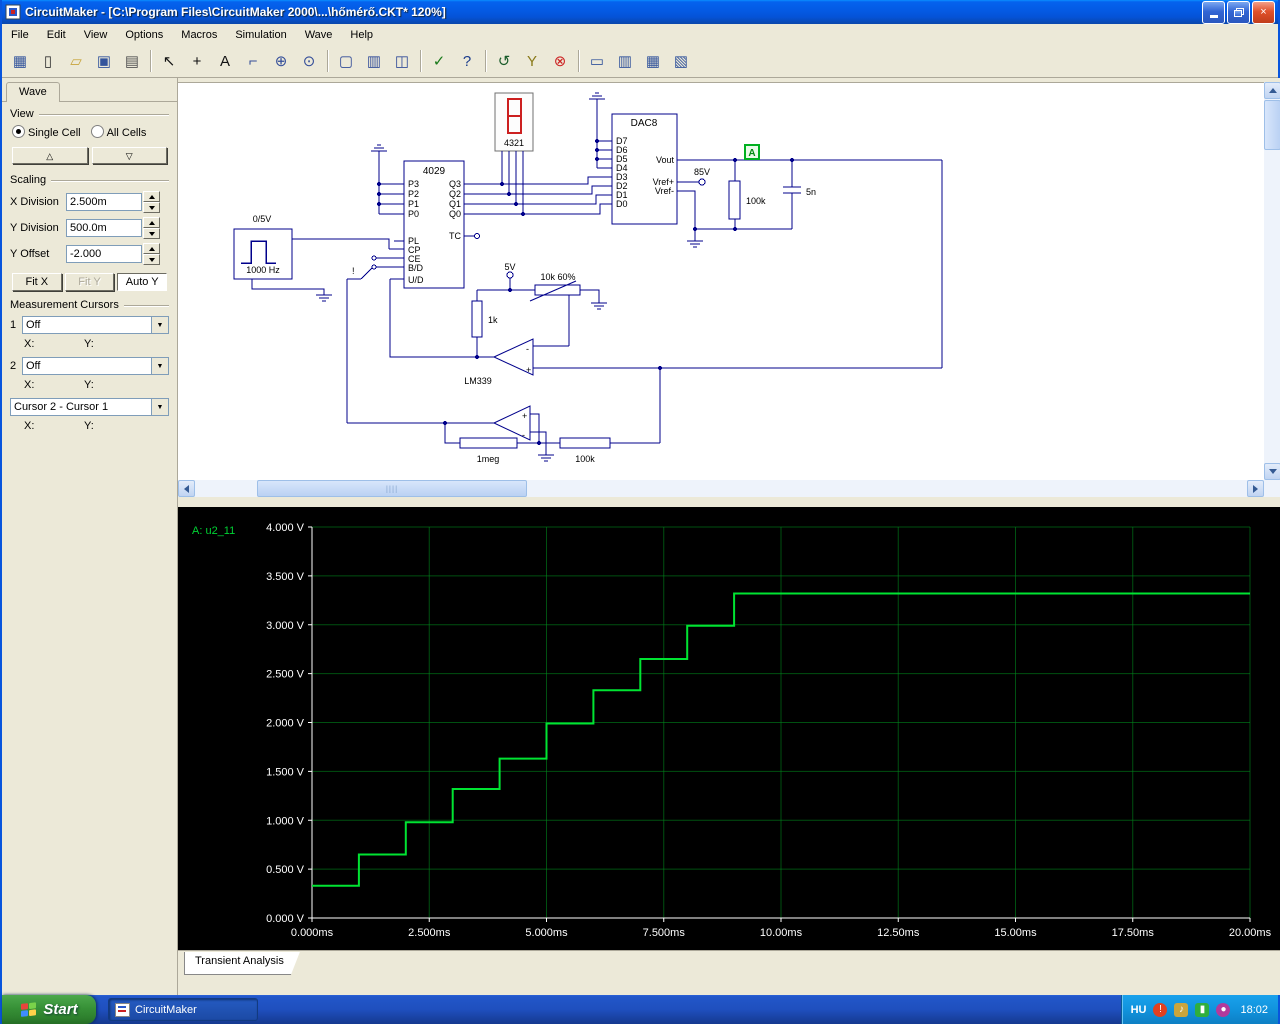 The width and height of the screenshot is (1280, 1024). I want to click on print-icon: ▤, so click(132, 61).